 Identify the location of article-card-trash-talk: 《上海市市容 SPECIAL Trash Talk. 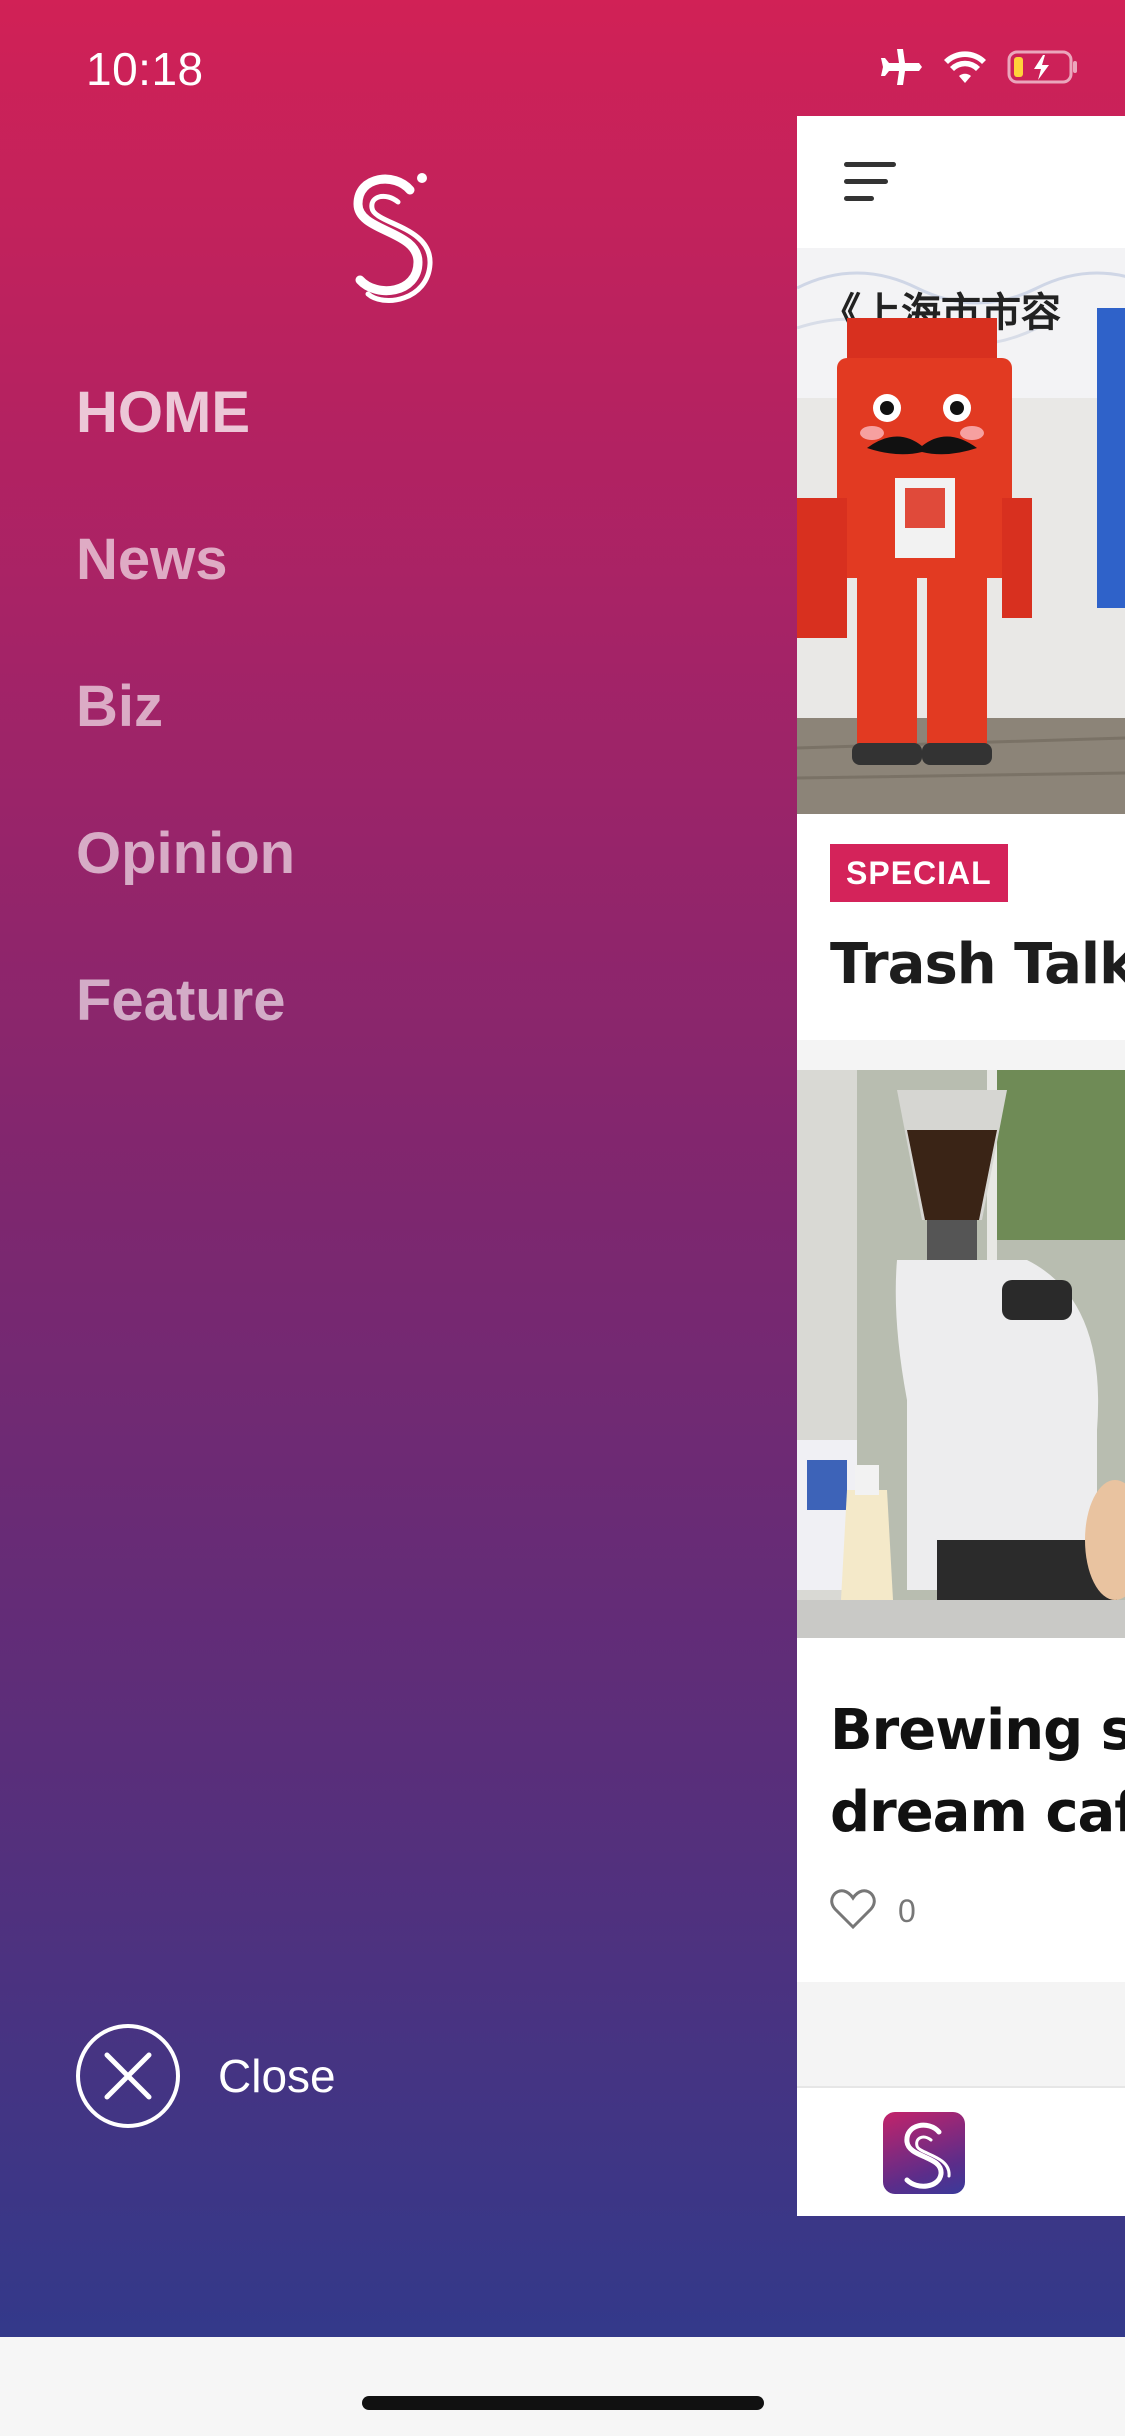
(961, 644).